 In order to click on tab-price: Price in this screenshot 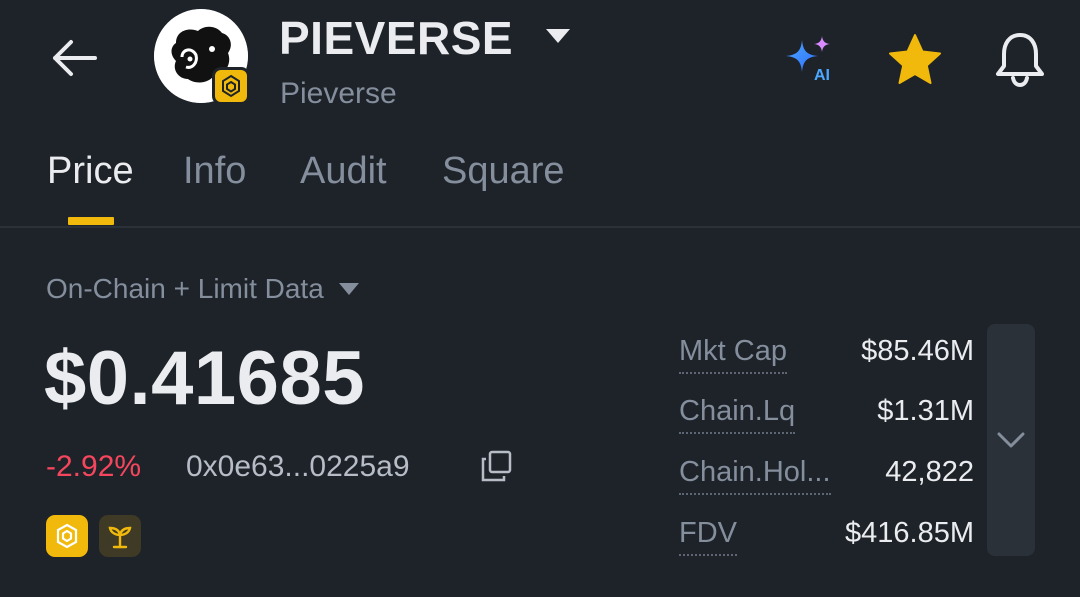, I will do `click(90, 171)`.